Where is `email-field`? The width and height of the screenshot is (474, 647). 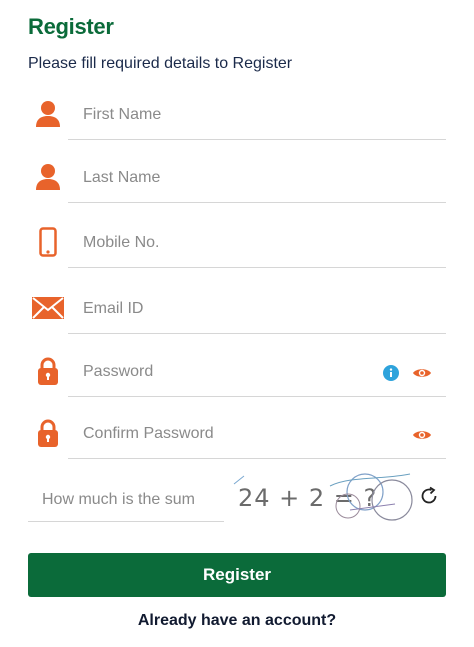 email-field is located at coordinates (237, 311).